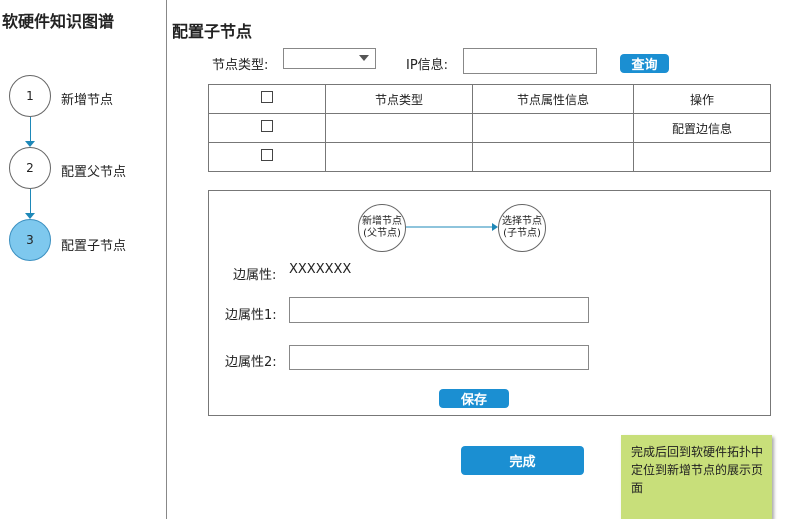 This screenshot has width=791, height=519. I want to click on step-1-label: 新增节点, so click(87, 100).